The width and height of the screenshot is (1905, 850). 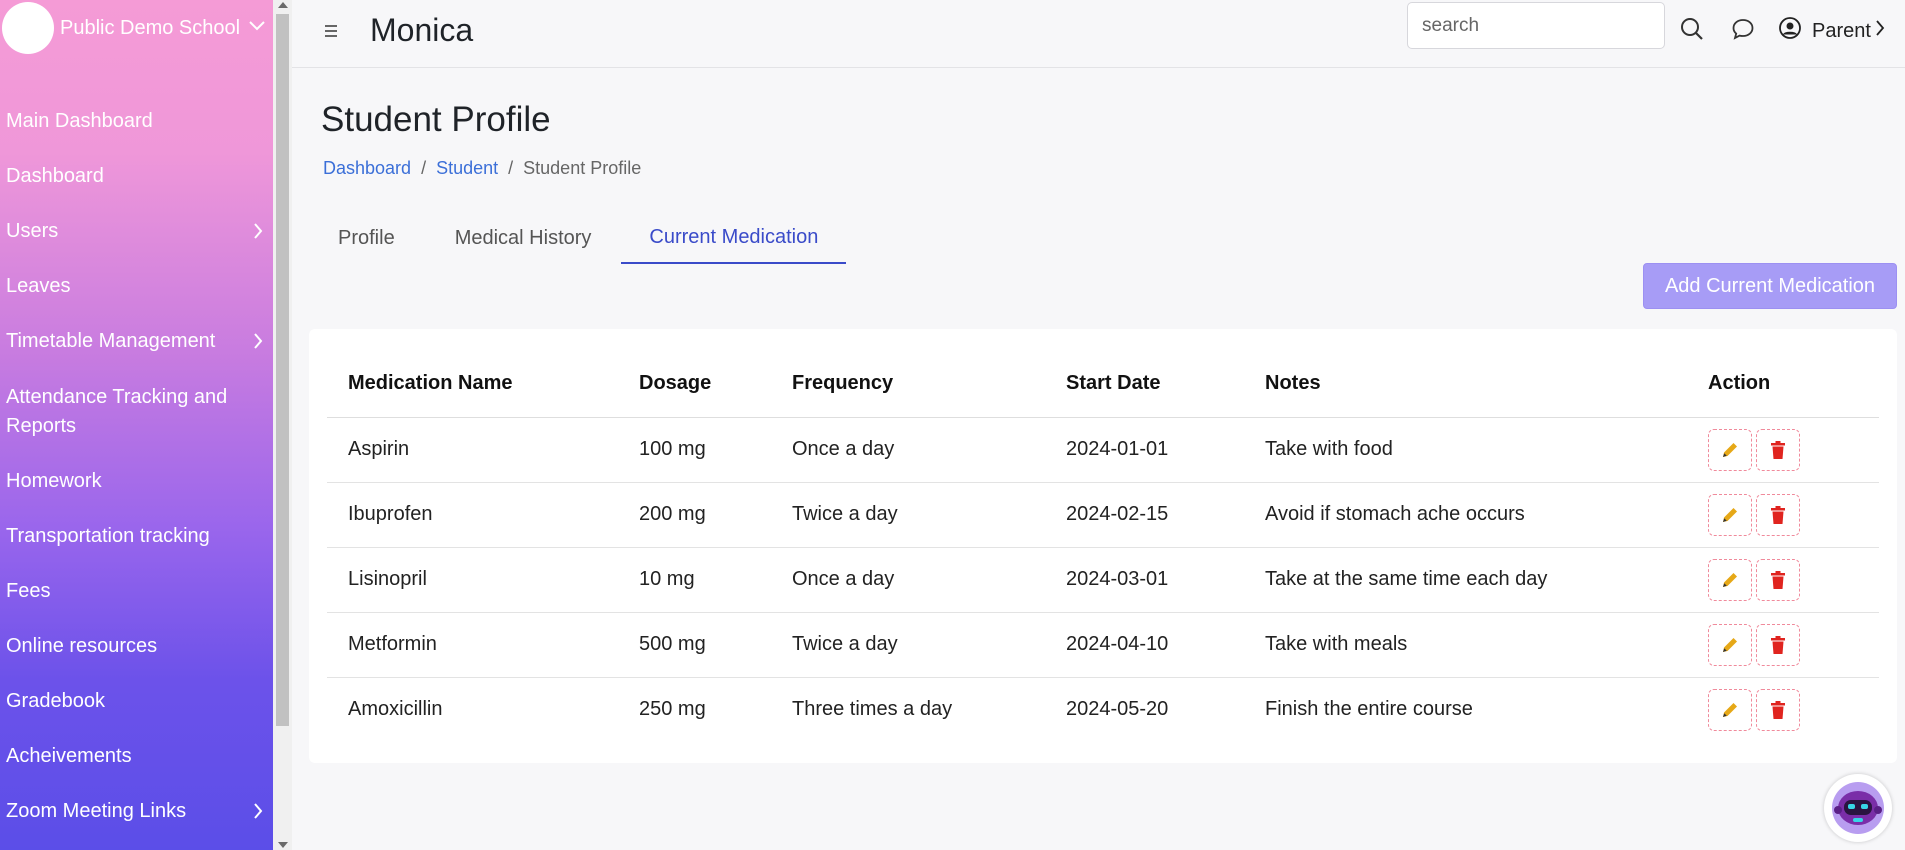 What do you see at coordinates (1770, 286) in the screenshot?
I see `add-current-medication-button: Add Current Medication` at bounding box center [1770, 286].